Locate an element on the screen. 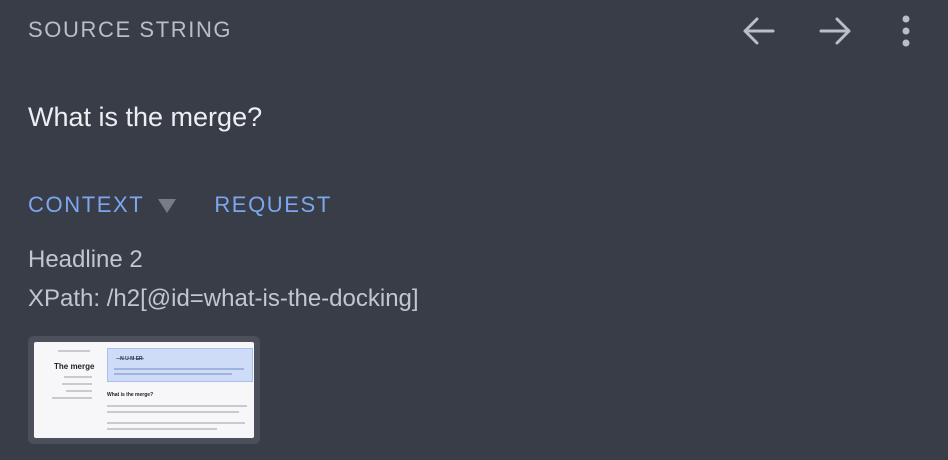  back-button is located at coordinates (758, 31).